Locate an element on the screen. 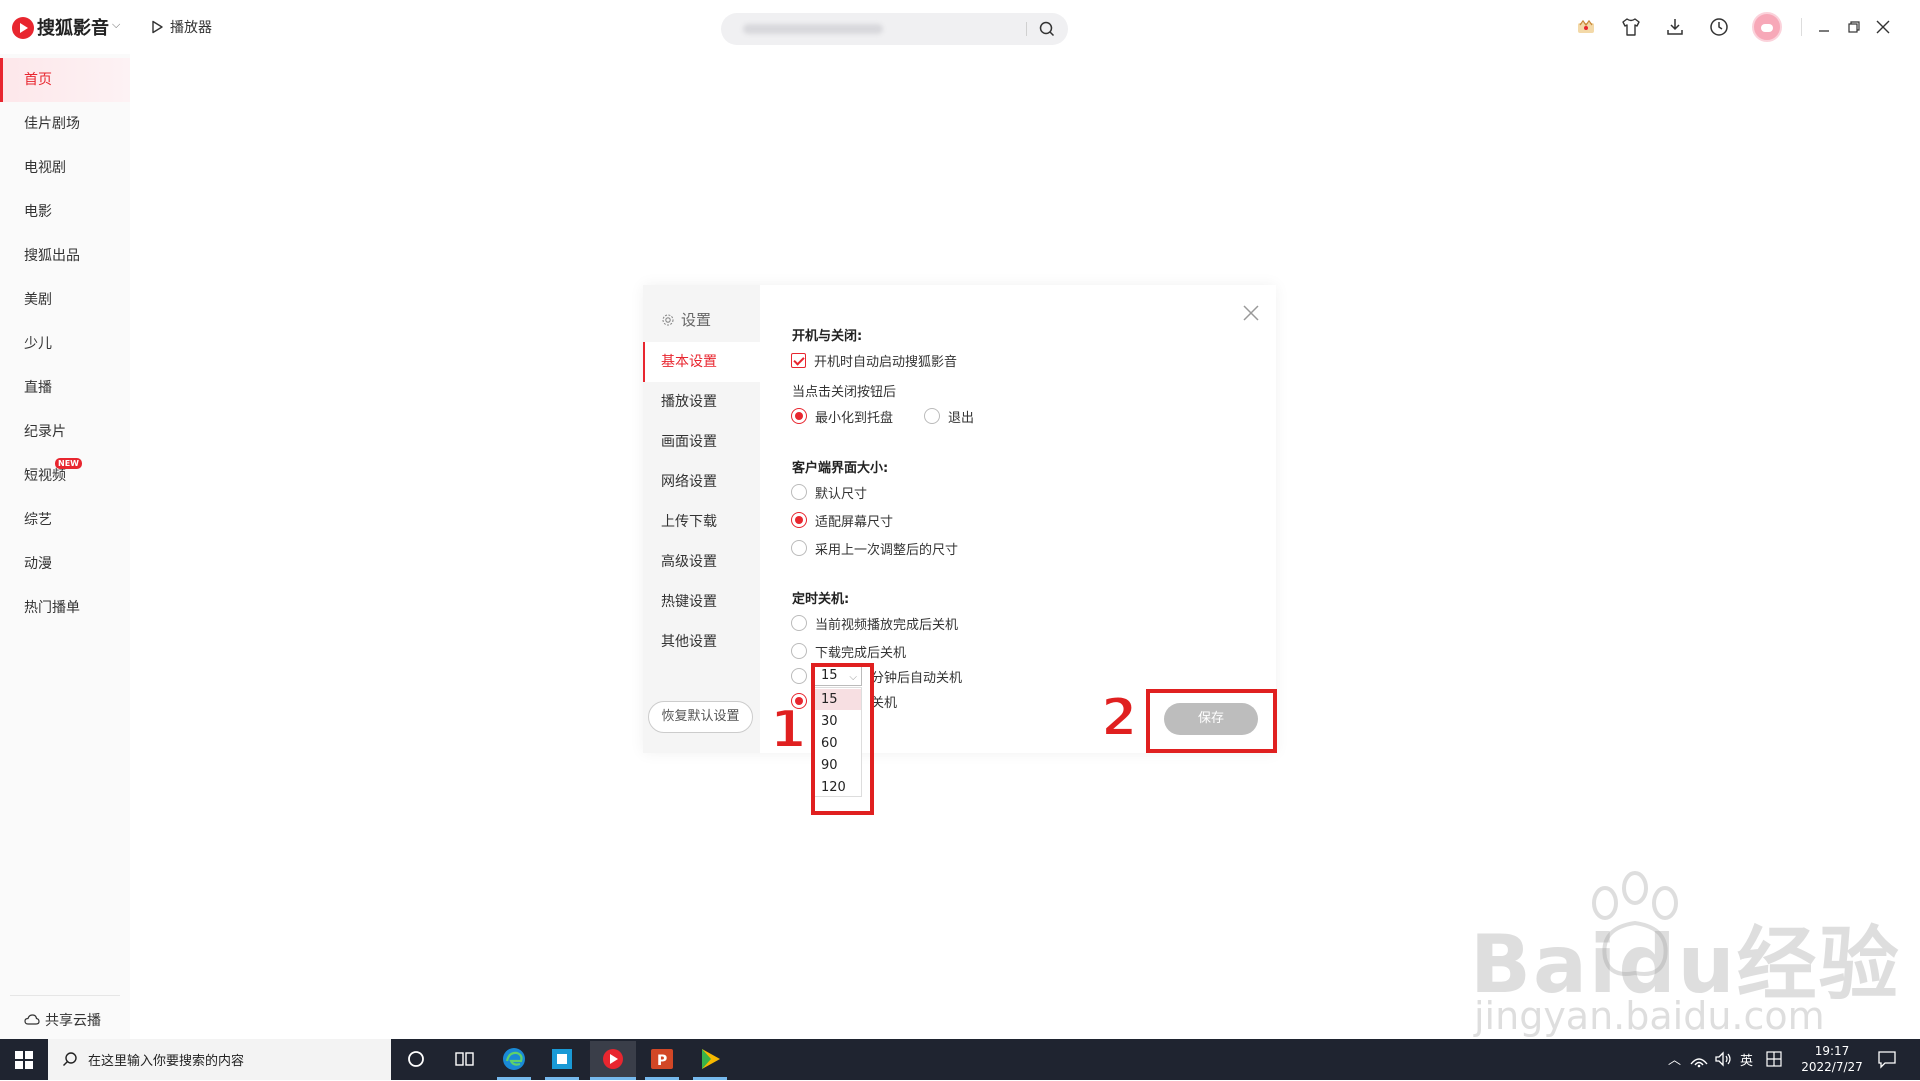  skin-shirt-icon is located at coordinates (1631, 27).